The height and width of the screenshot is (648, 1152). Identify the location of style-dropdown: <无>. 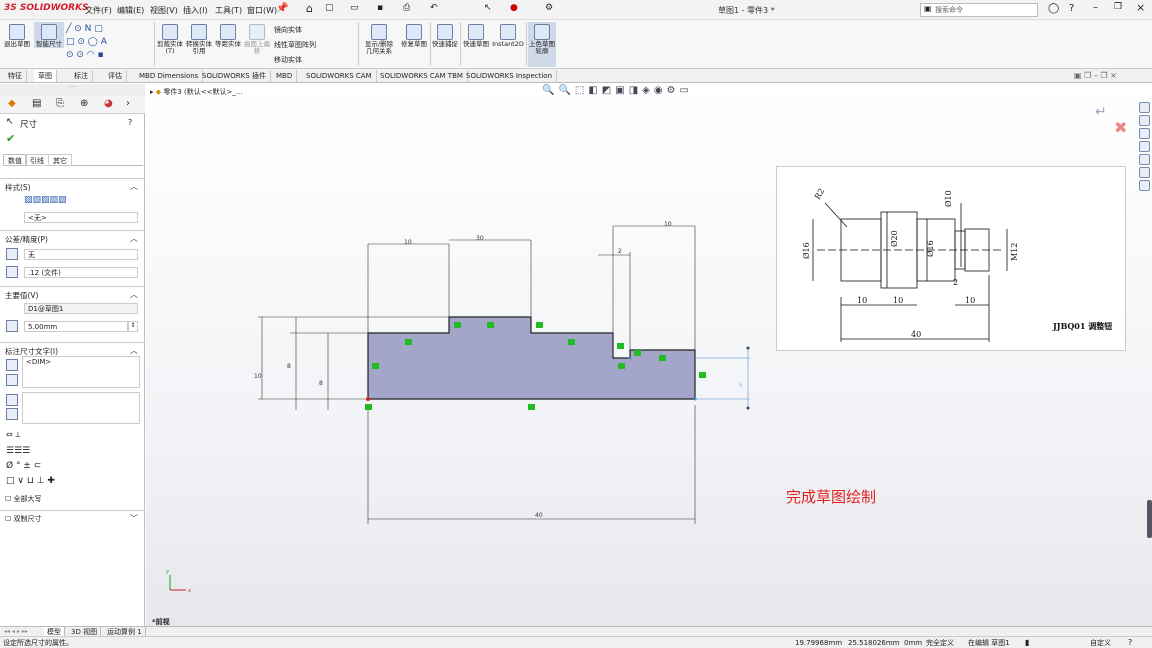
(81, 217).